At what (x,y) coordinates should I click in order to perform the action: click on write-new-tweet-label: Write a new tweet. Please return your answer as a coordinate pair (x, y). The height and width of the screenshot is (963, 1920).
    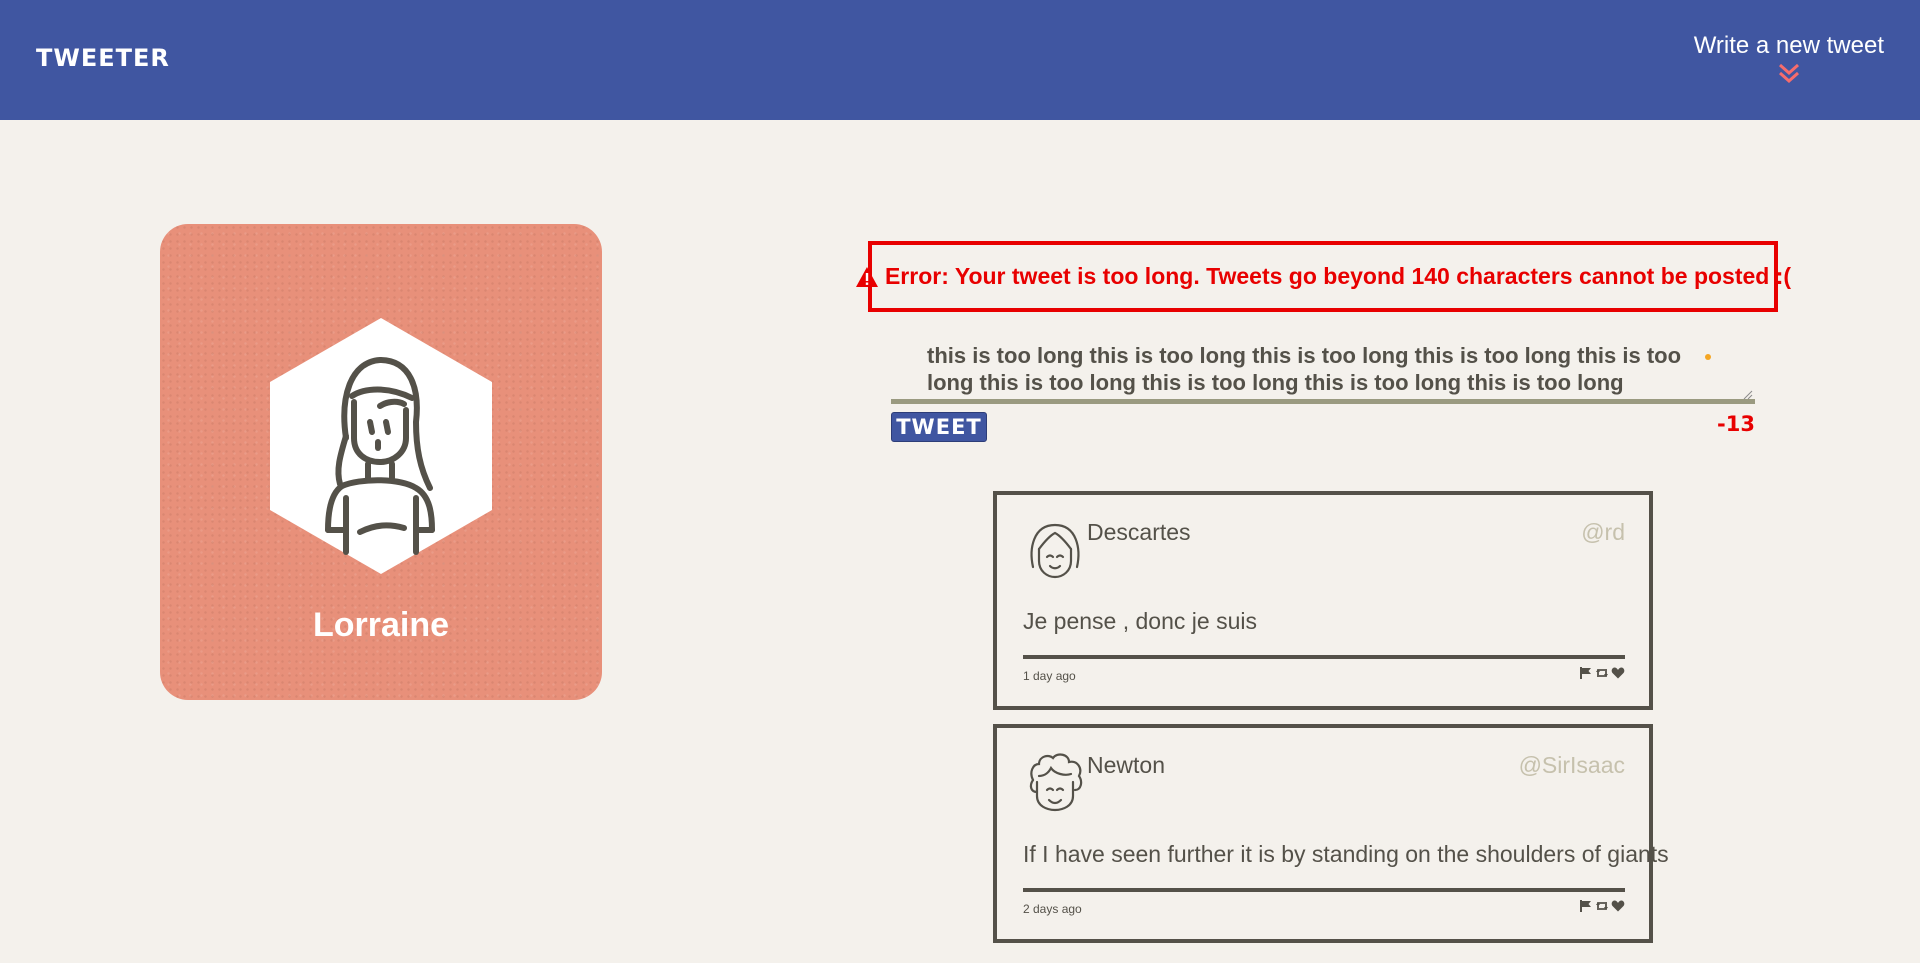
    Looking at the image, I should click on (1789, 46).